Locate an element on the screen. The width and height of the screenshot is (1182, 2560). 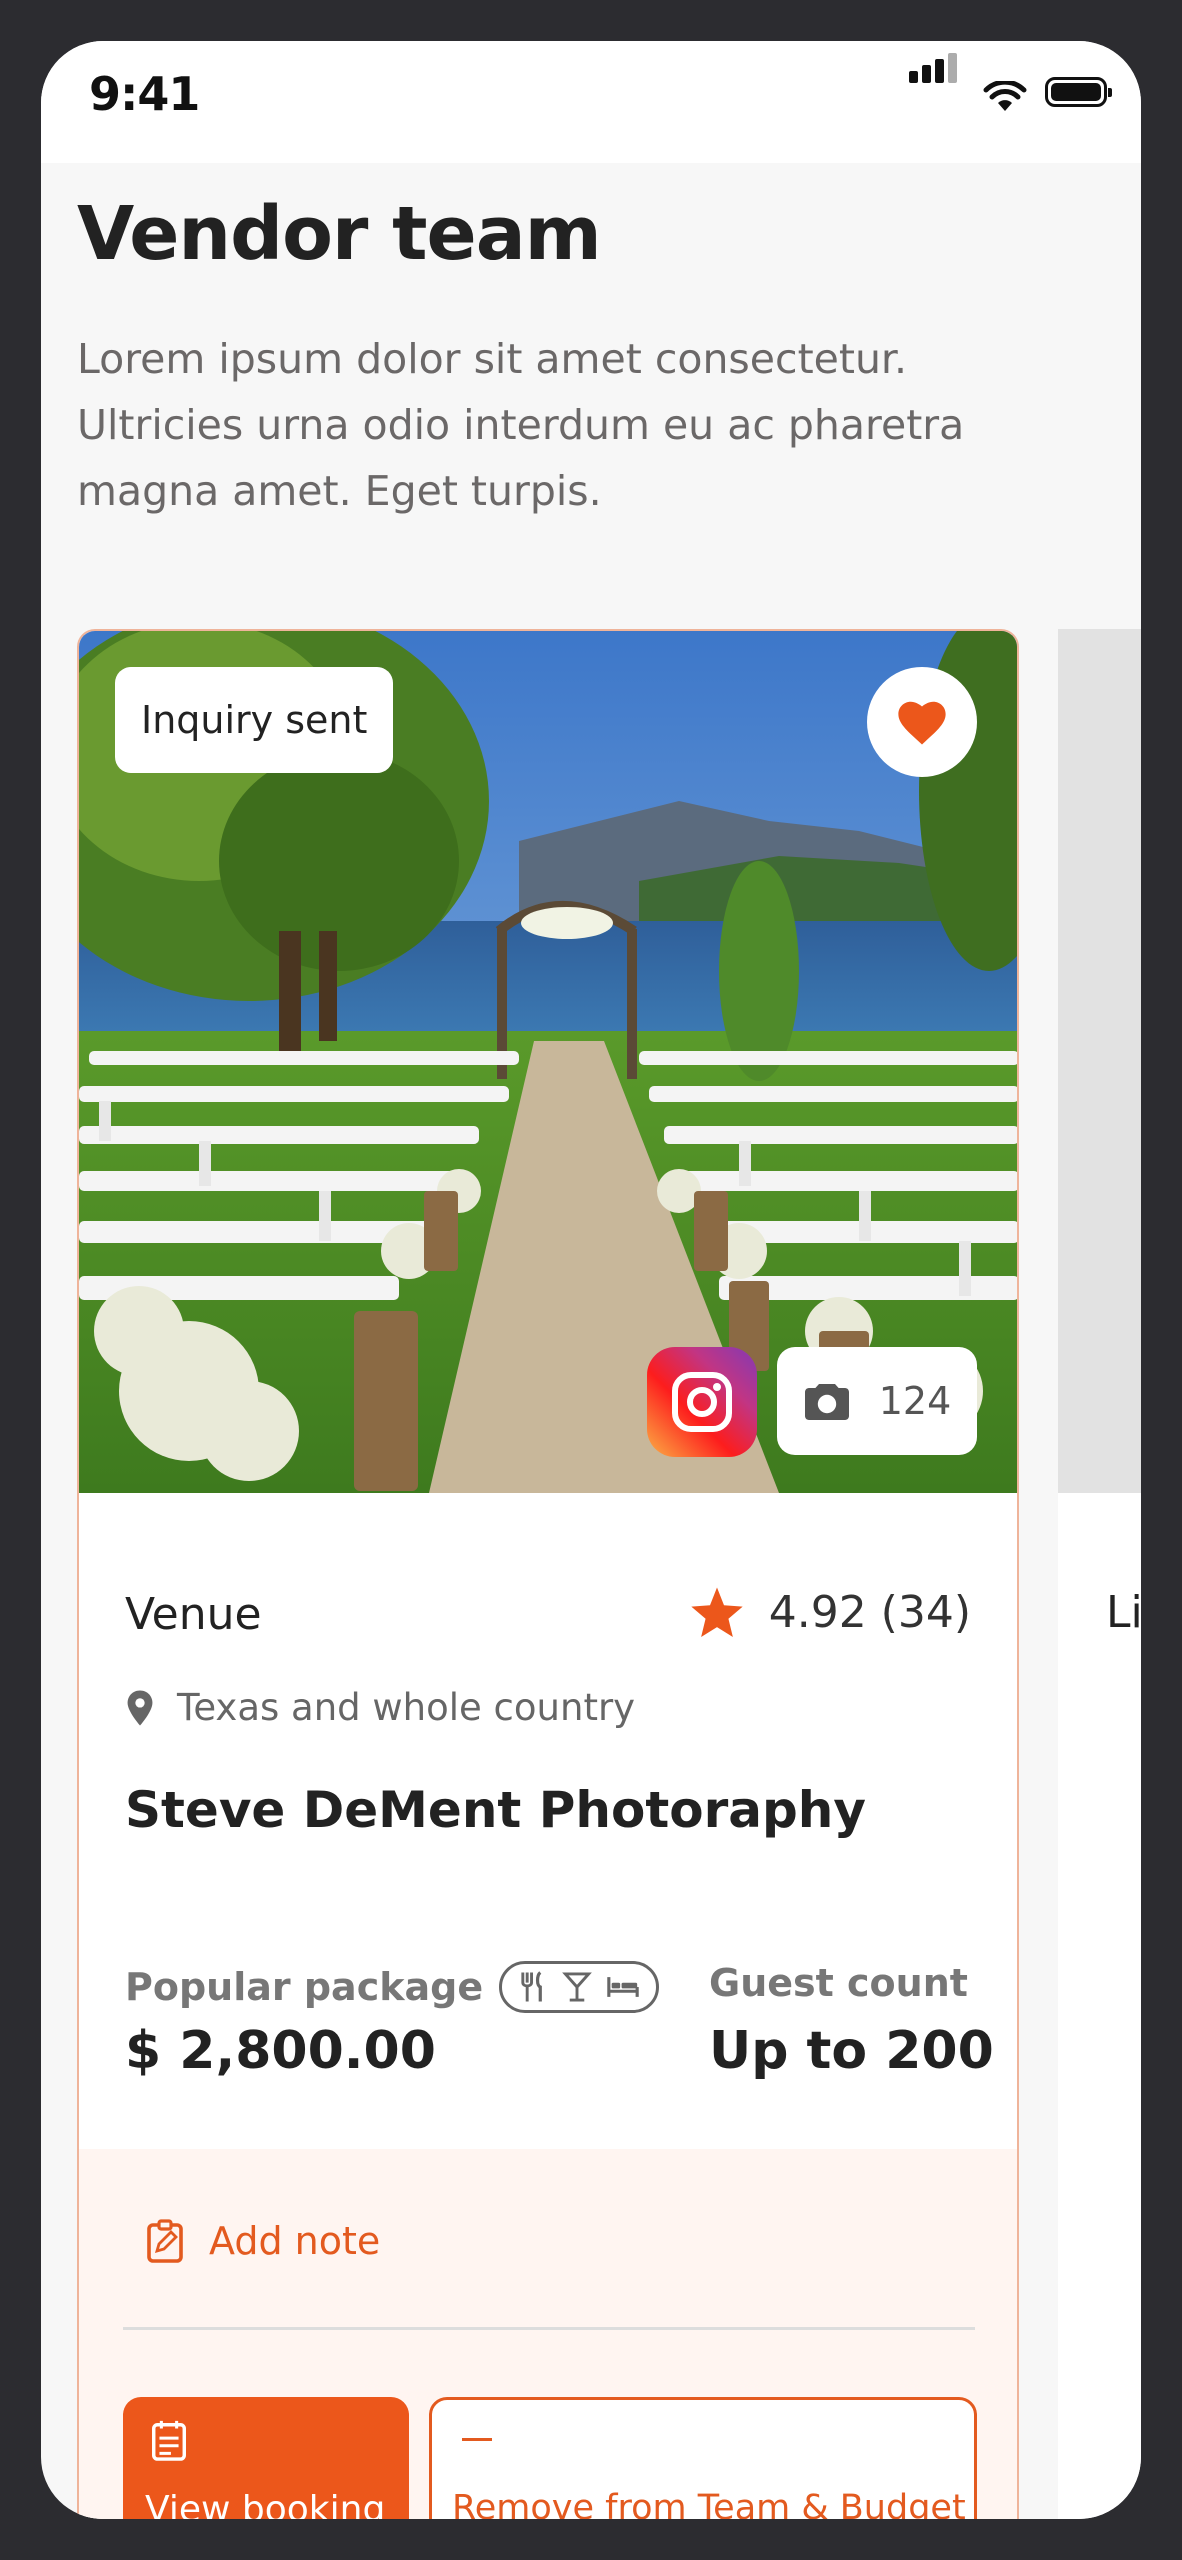
photo-count: 124 is located at coordinates (915, 1401).